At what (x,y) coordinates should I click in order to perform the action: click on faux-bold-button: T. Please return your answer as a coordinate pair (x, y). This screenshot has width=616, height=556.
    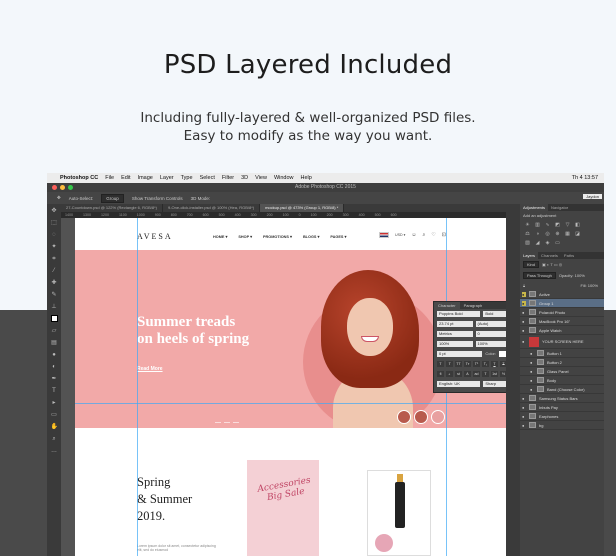
    Looking at the image, I should click on (440, 364).